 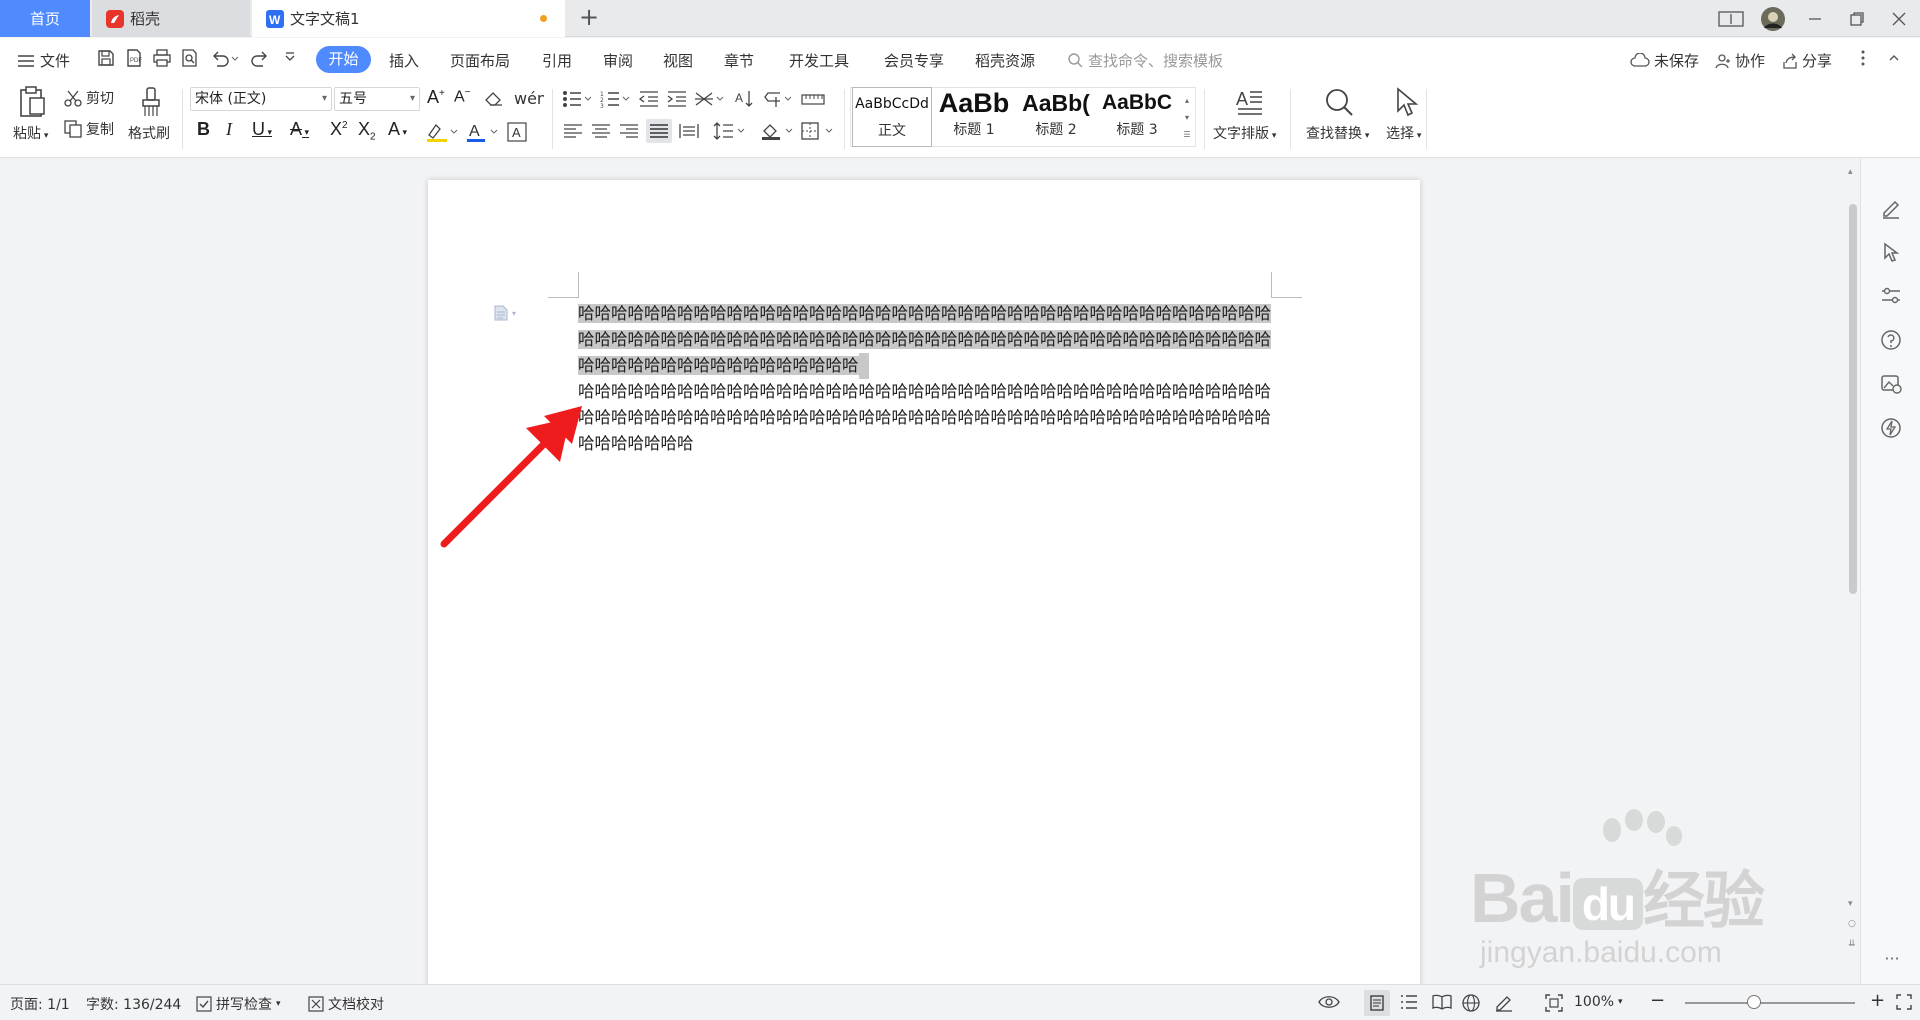 What do you see at coordinates (1892, 297) in the screenshot?
I see `settings-sliders-icon` at bounding box center [1892, 297].